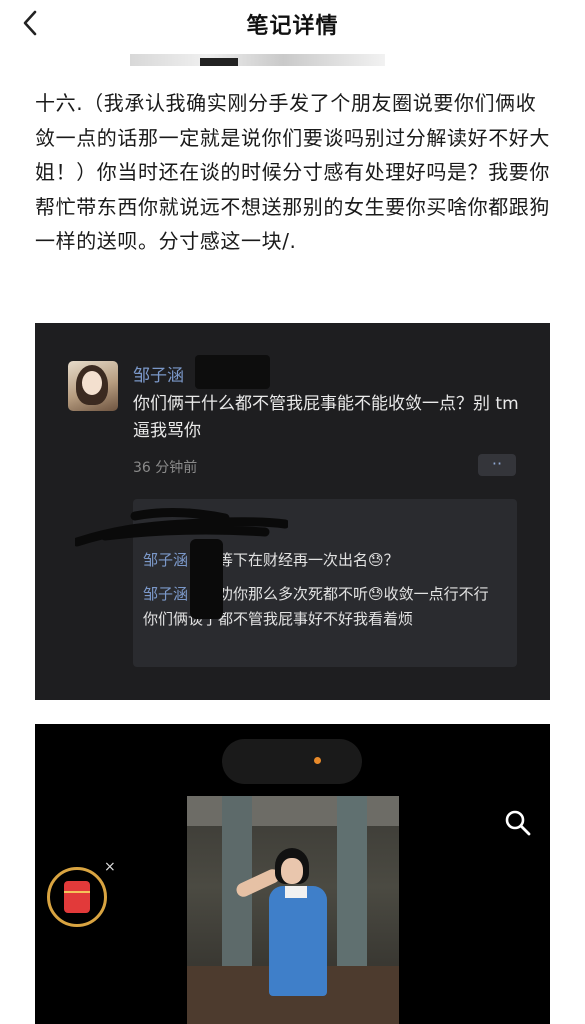  What do you see at coordinates (292, 871) in the screenshot?
I see `person-face` at bounding box center [292, 871].